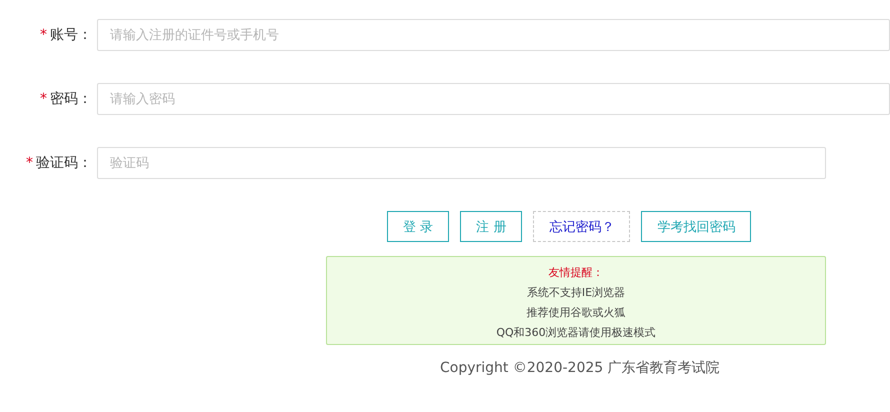 Image resolution: width=890 pixels, height=412 pixels. What do you see at coordinates (696, 226) in the screenshot?
I see `action-button: 学考找回密码` at bounding box center [696, 226].